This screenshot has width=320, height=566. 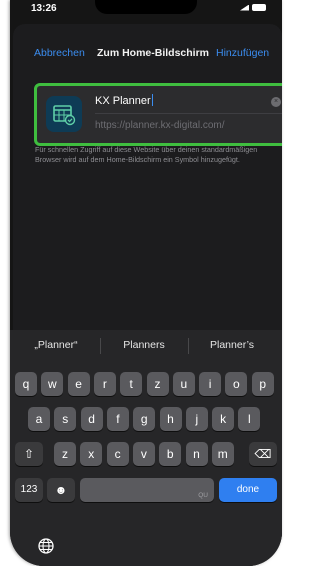 I want to click on app-name-input: KX Planner, so click(x=124, y=100).